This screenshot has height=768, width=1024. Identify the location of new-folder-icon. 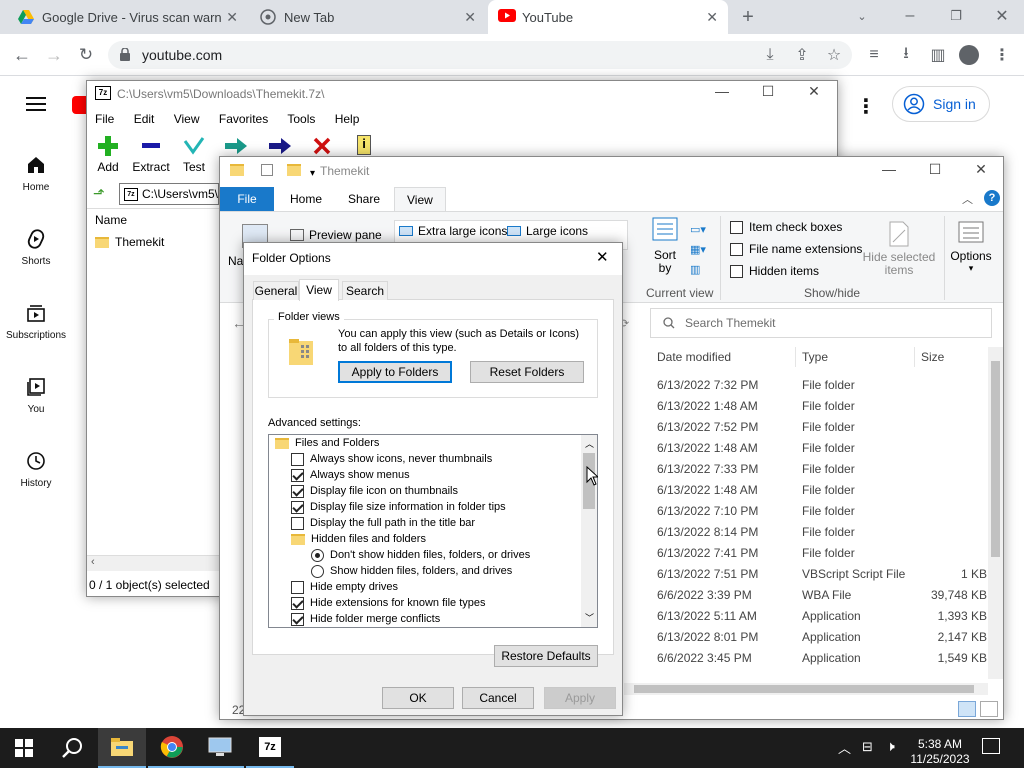
(293, 170).